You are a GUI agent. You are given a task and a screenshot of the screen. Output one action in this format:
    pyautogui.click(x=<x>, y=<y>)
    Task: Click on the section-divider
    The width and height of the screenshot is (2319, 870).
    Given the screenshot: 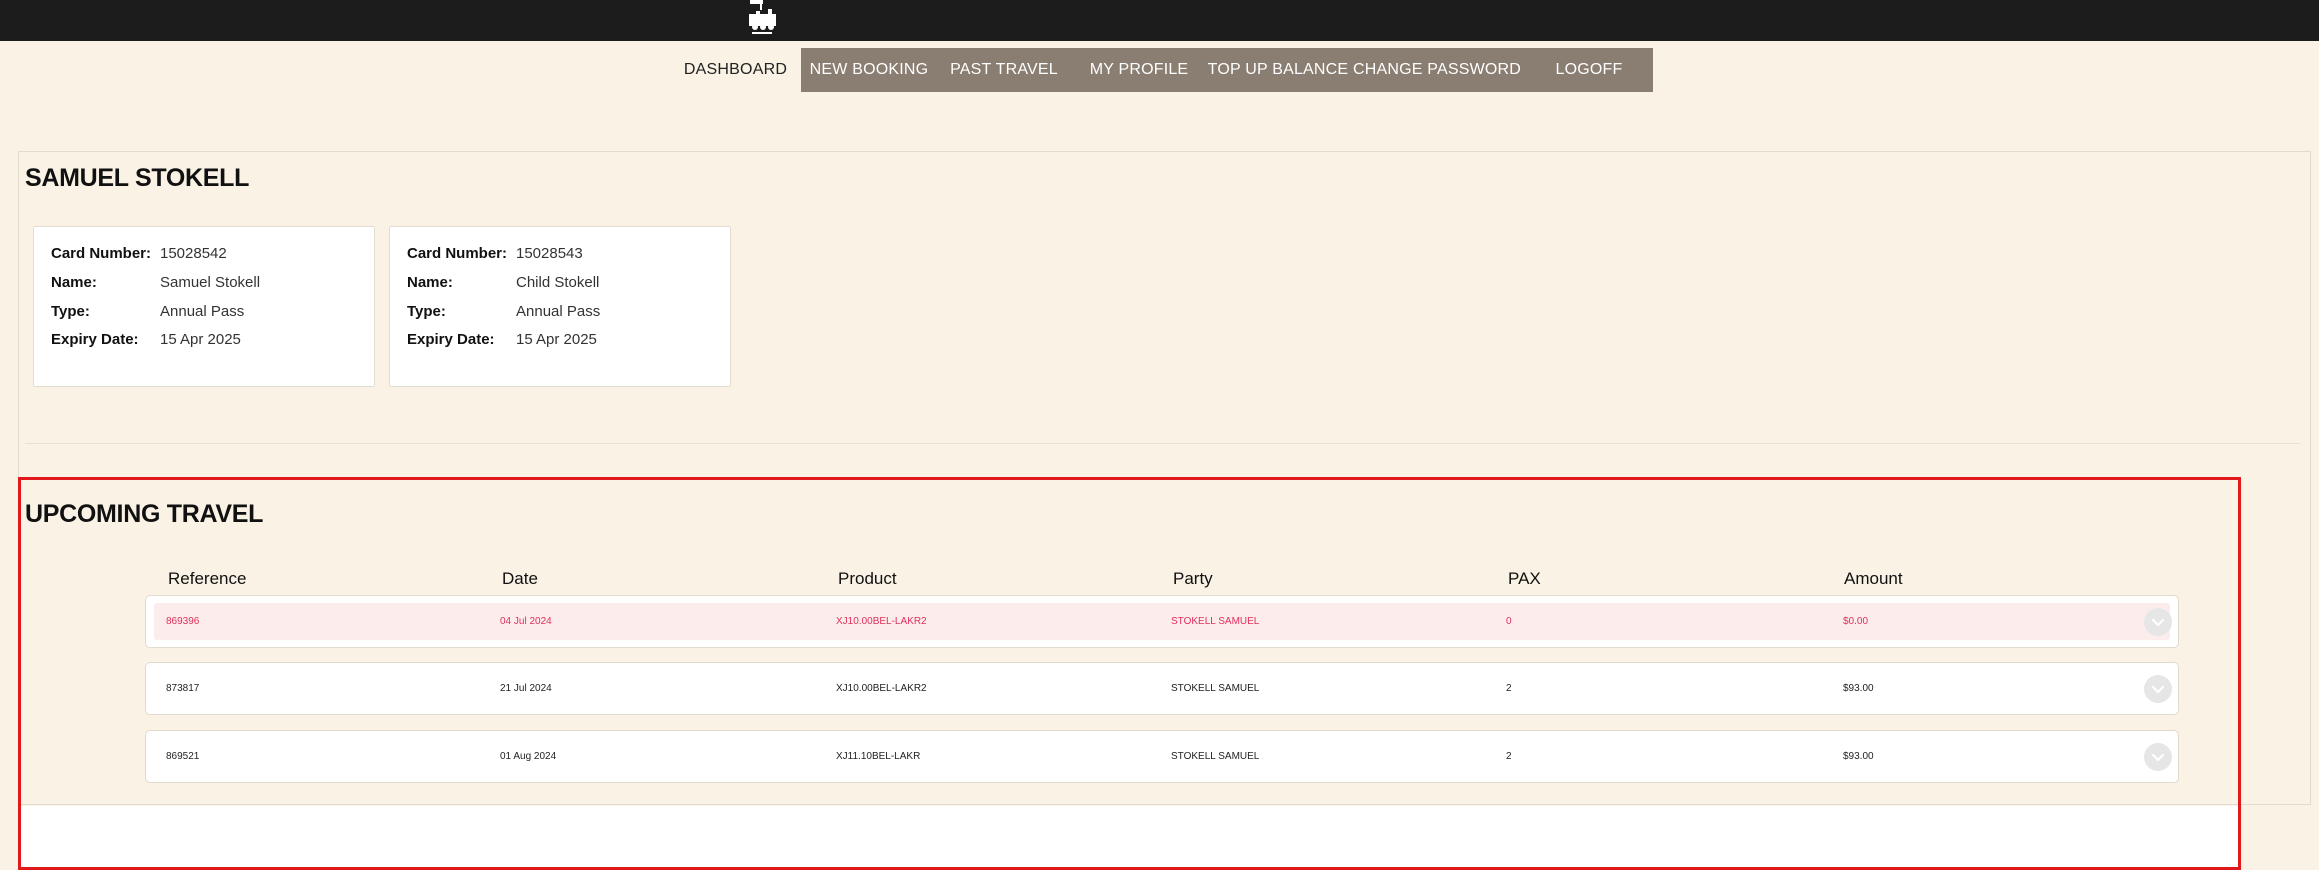 What is the action you would take?
    pyautogui.click(x=1162, y=443)
    